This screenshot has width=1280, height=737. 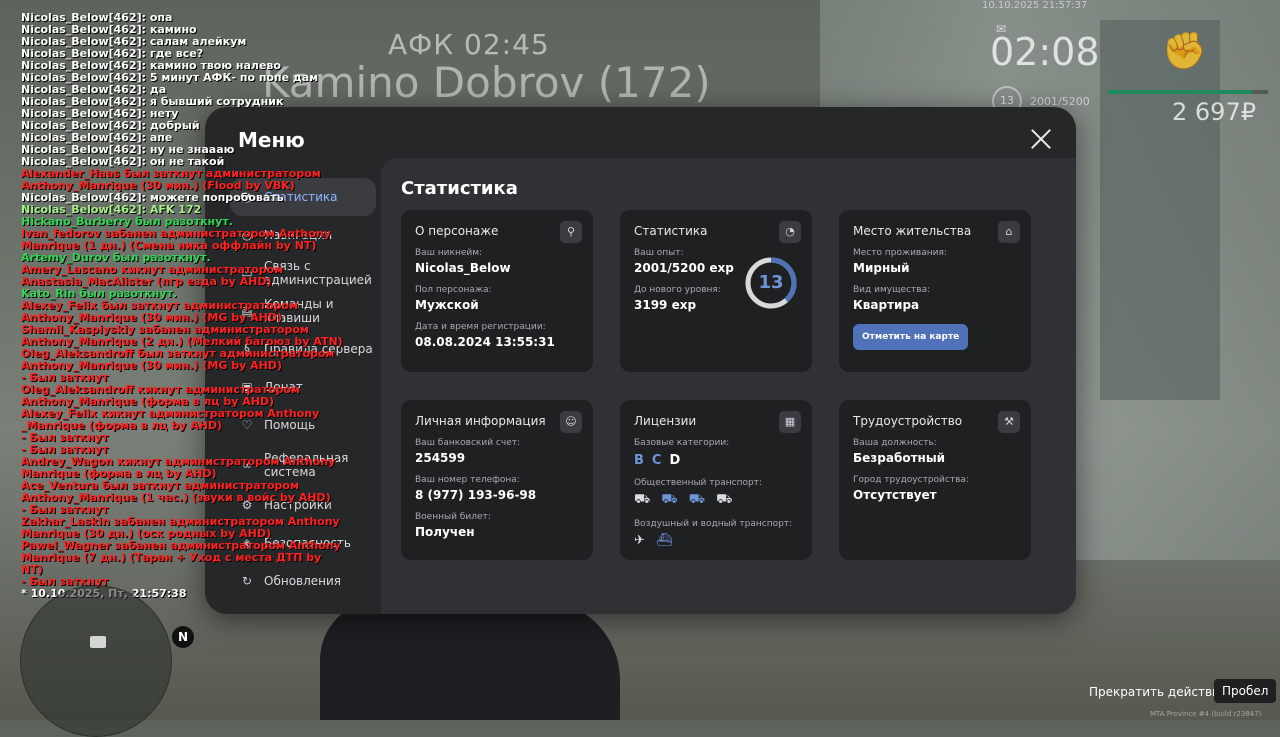 What do you see at coordinates (911, 480) in the screenshot?
I see `city-label: Город трудоустройства:` at bounding box center [911, 480].